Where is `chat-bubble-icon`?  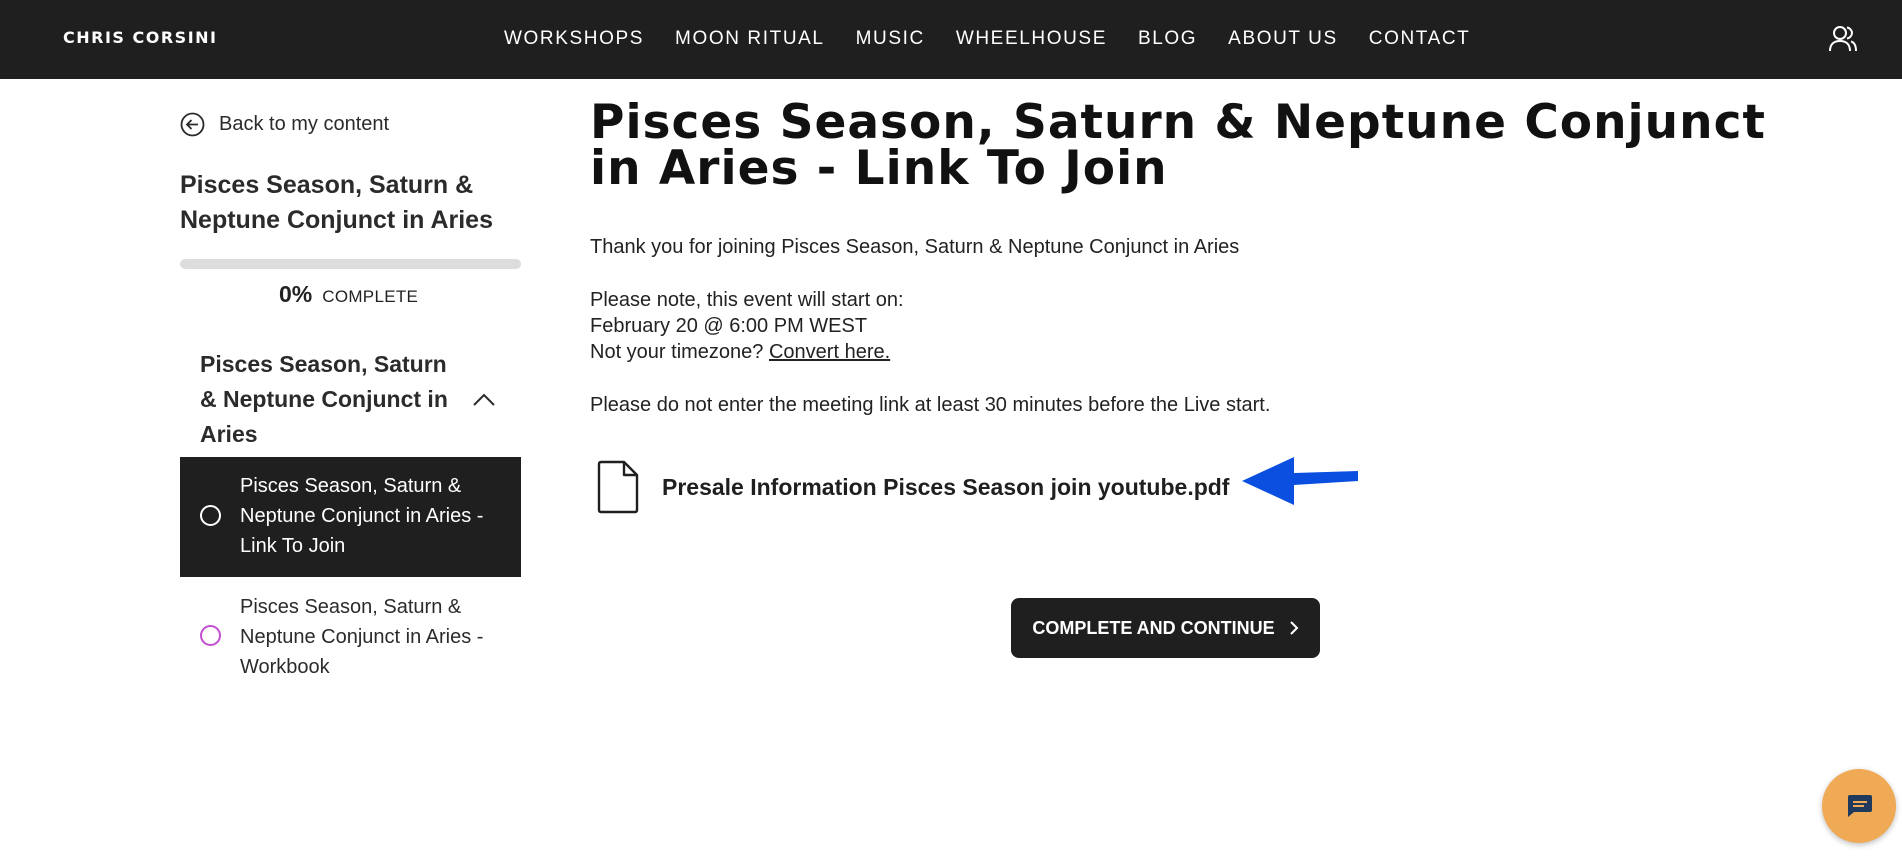
chat-bubble-icon is located at coordinates (1860, 806).